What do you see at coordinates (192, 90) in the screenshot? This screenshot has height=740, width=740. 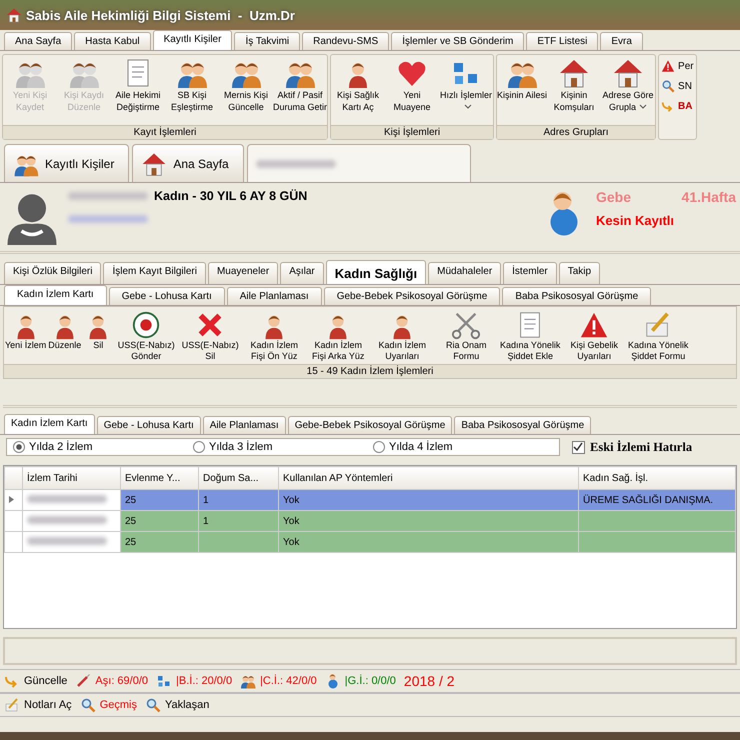 I see `ribbon-button: SB Kişi Eşleştirme` at bounding box center [192, 90].